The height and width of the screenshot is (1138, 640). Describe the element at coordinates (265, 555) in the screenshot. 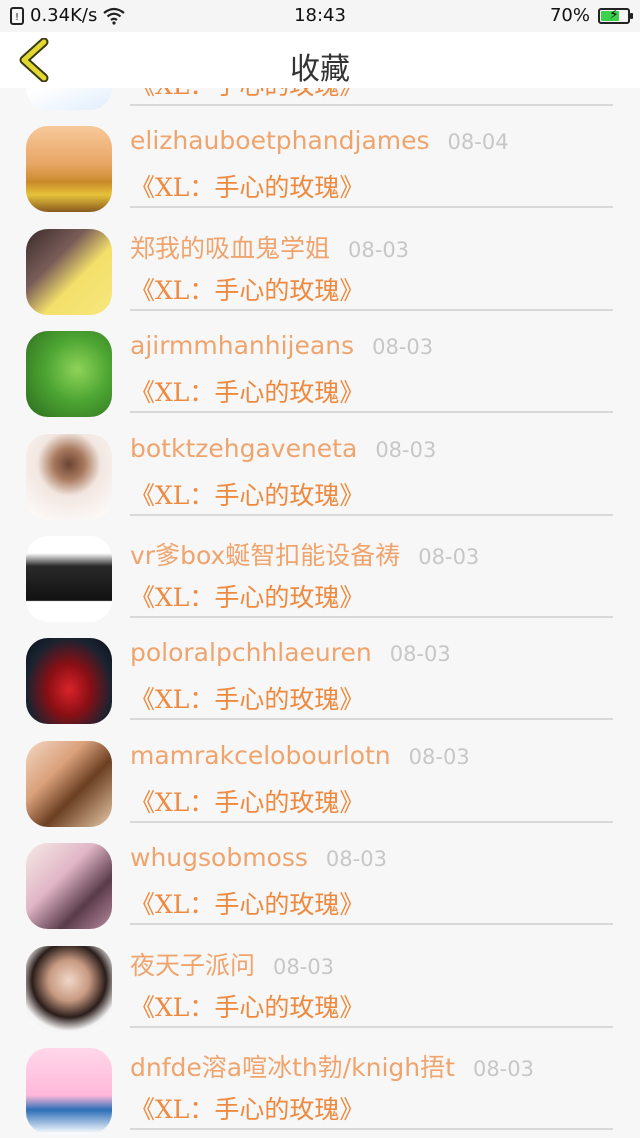

I see `user-name: vr爹box蜒智扣能设备祷` at that location.